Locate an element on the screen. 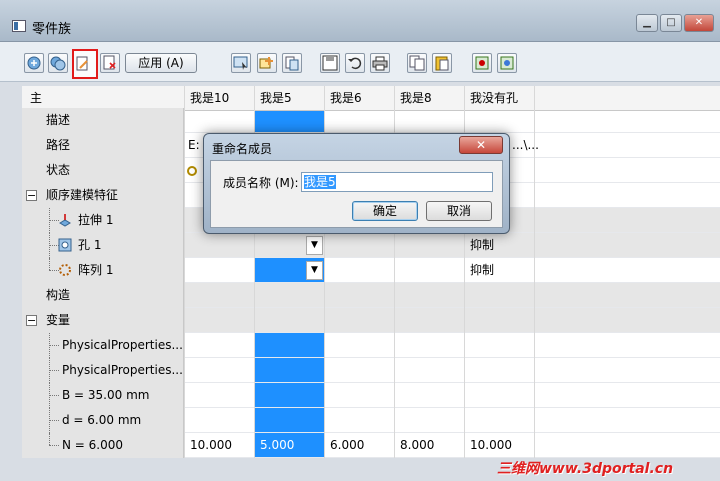  extrude-feature-icon is located at coordinates (65, 220).